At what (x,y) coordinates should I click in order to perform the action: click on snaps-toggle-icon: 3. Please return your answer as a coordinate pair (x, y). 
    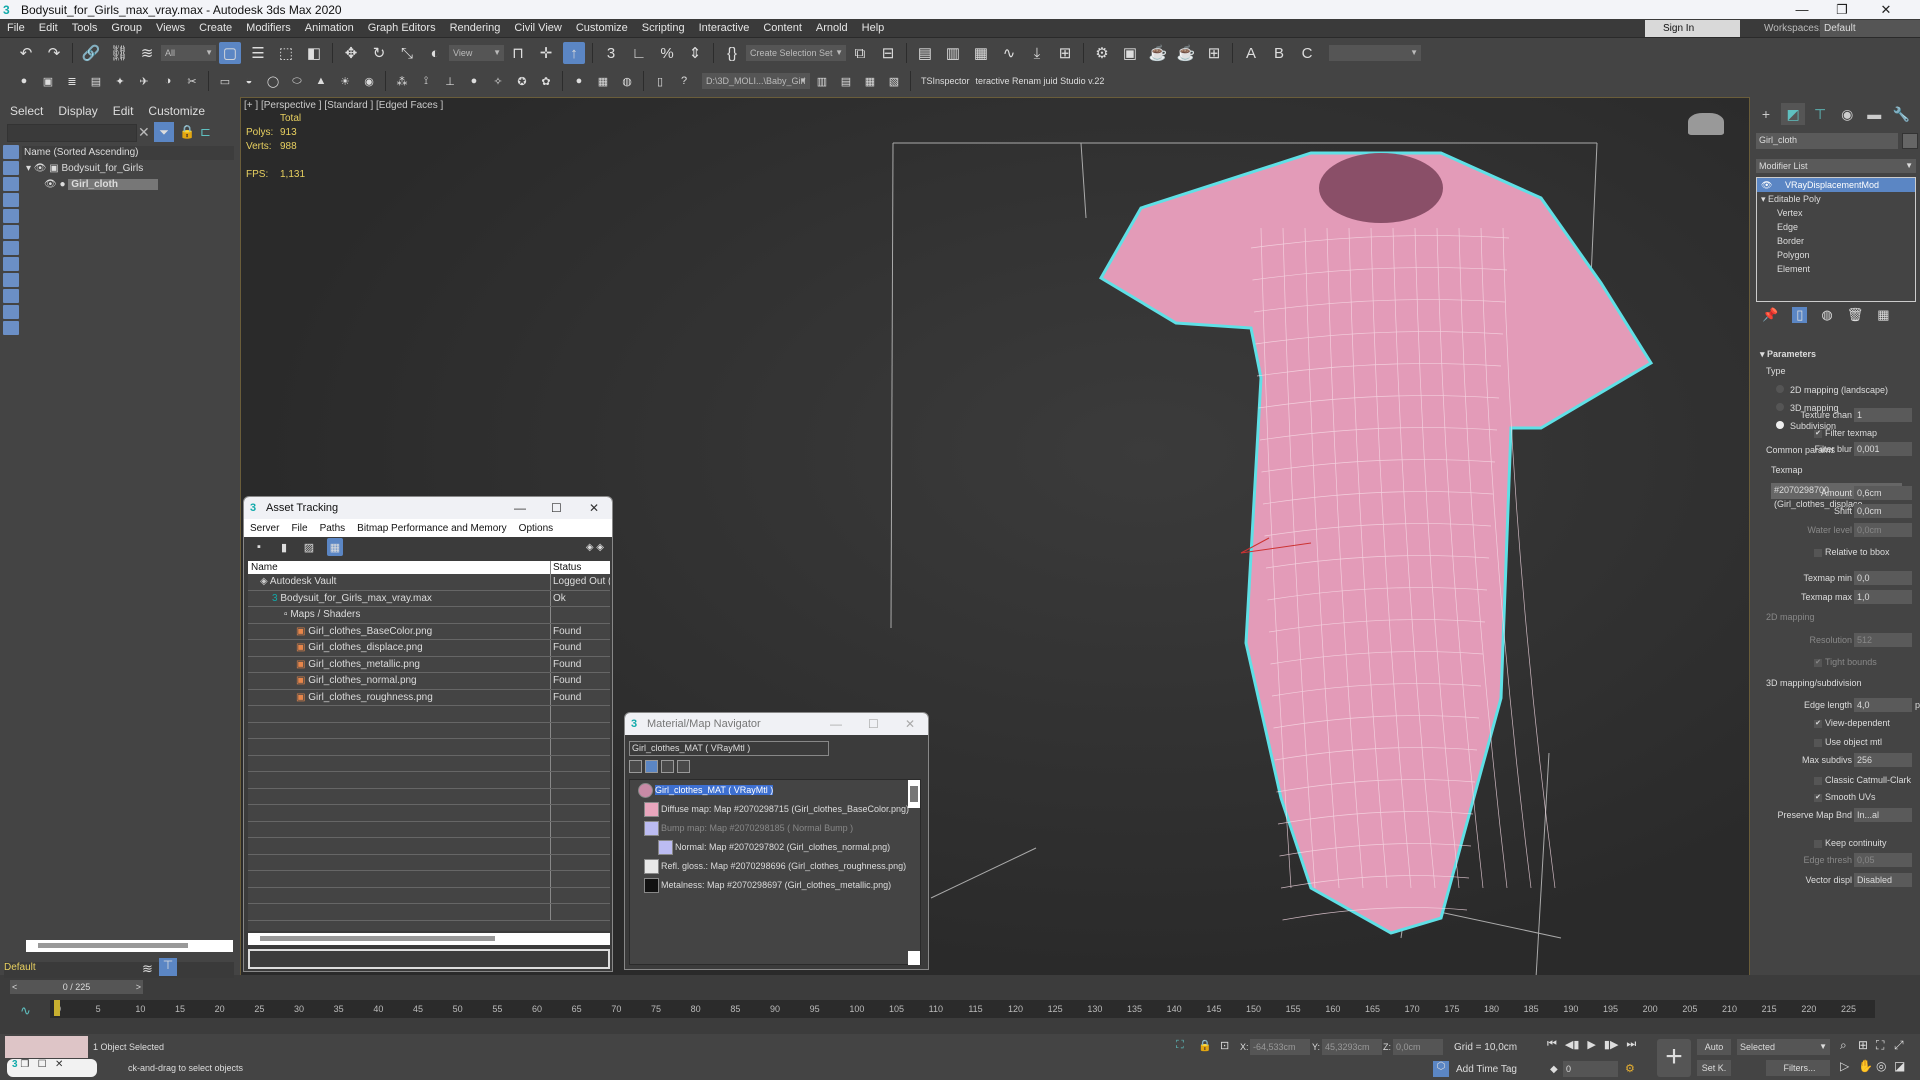
    Looking at the image, I should click on (611, 53).